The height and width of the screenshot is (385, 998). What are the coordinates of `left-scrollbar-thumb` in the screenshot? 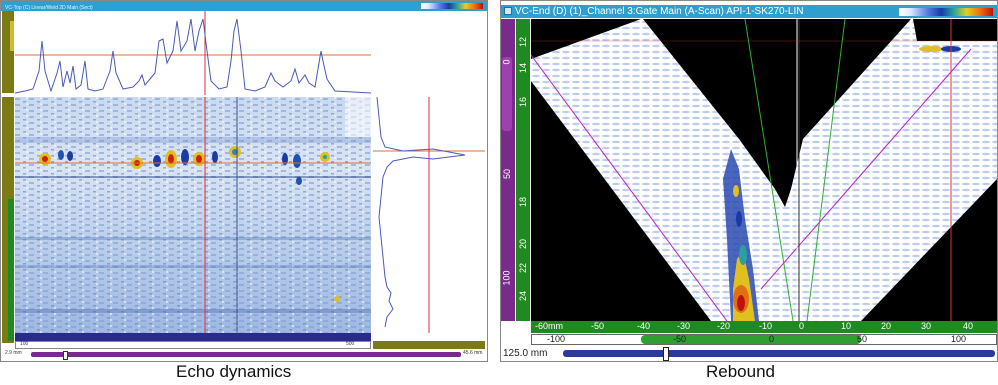 It's located at (65, 355).